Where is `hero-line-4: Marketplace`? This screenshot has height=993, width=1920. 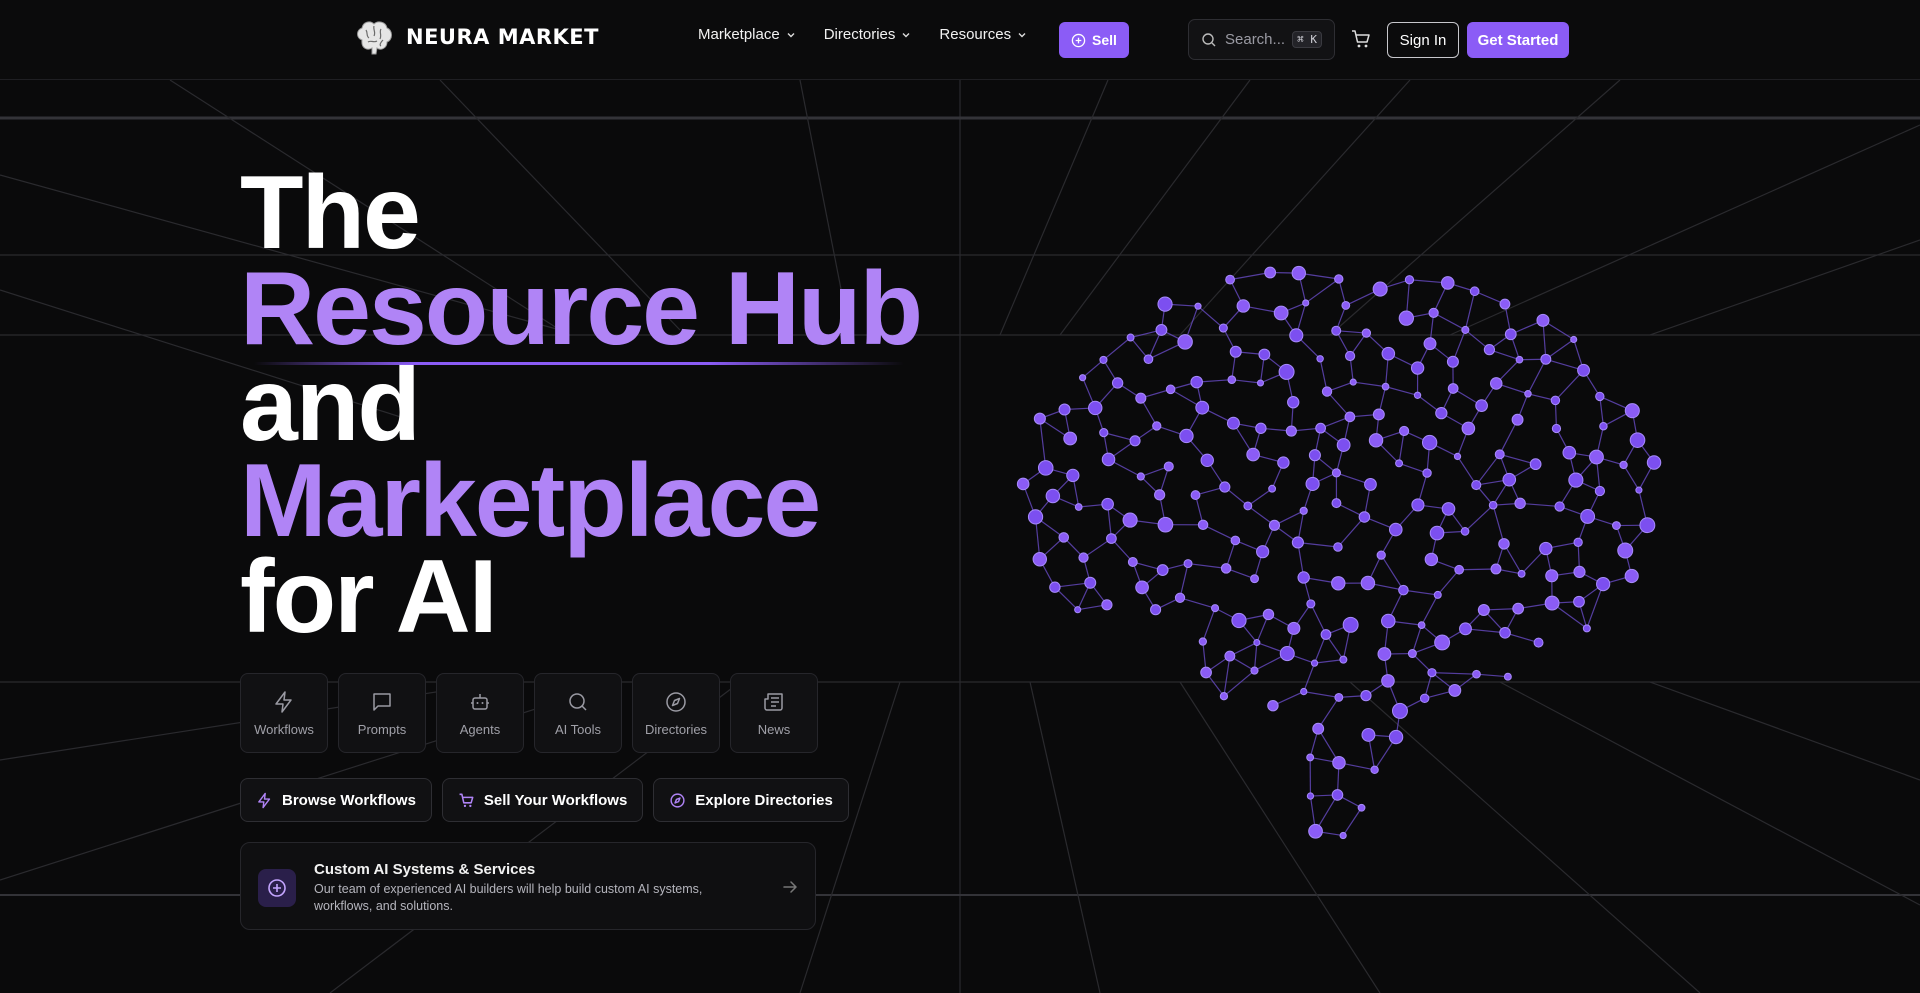 hero-line-4: Marketplace is located at coordinates (530, 501).